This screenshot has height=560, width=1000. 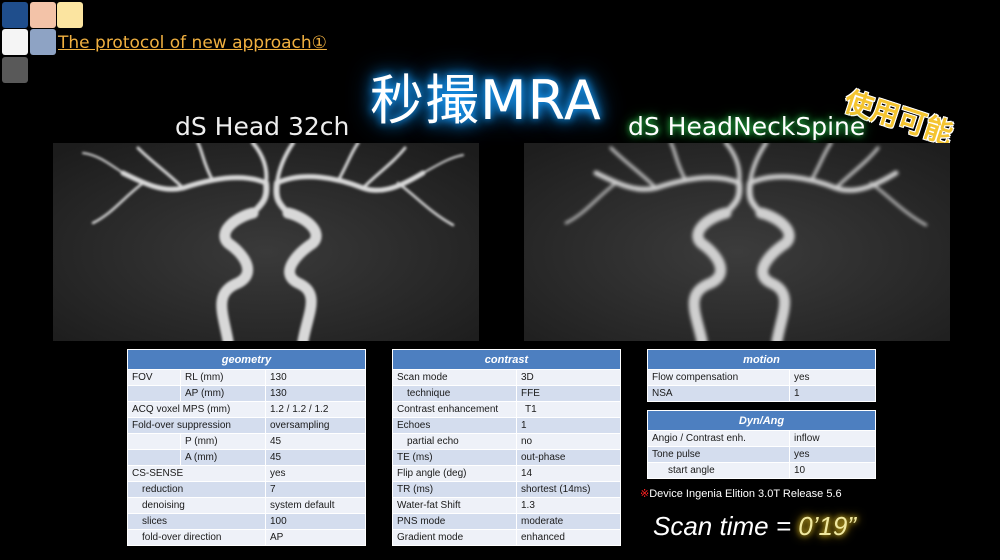 What do you see at coordinates (246, 359) in the screenshot?
I see `geometry-header: geometry` at bounding box center [246, 359].